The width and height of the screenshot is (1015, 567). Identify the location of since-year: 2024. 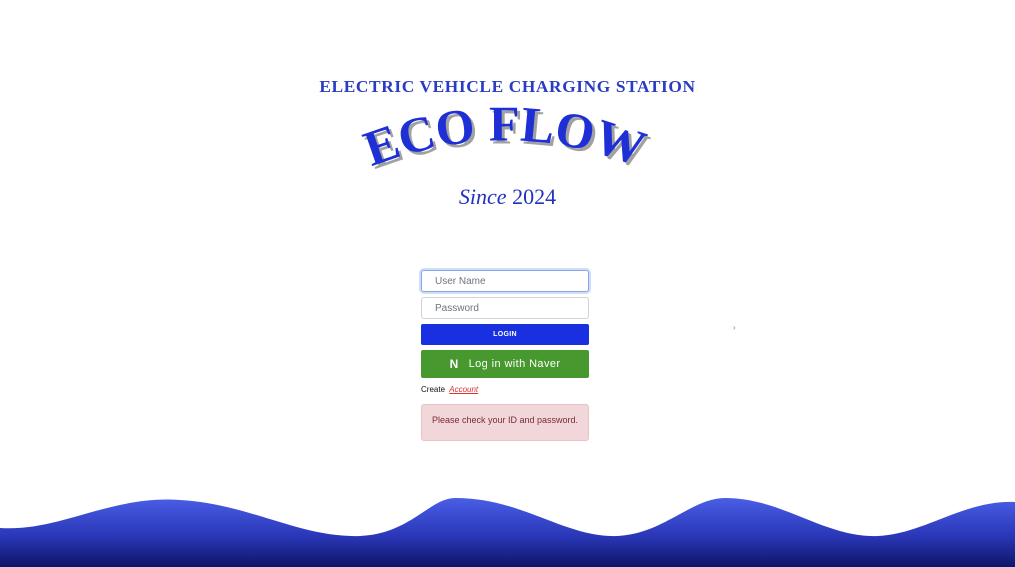
(534, 196).